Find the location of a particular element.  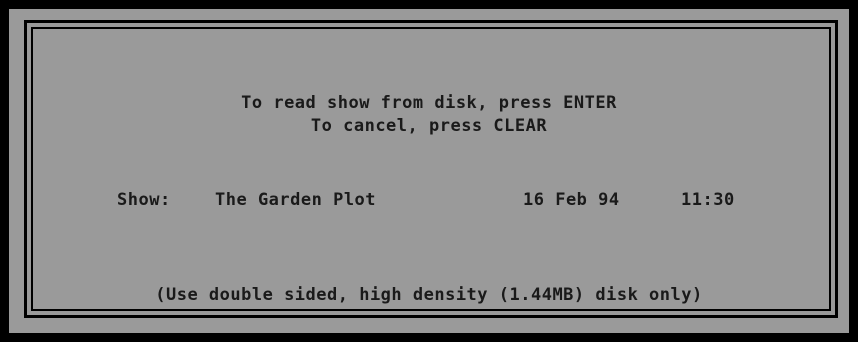

read-instruction-text: To read show from disk, press ENTER is located at coordinates (429, 103).